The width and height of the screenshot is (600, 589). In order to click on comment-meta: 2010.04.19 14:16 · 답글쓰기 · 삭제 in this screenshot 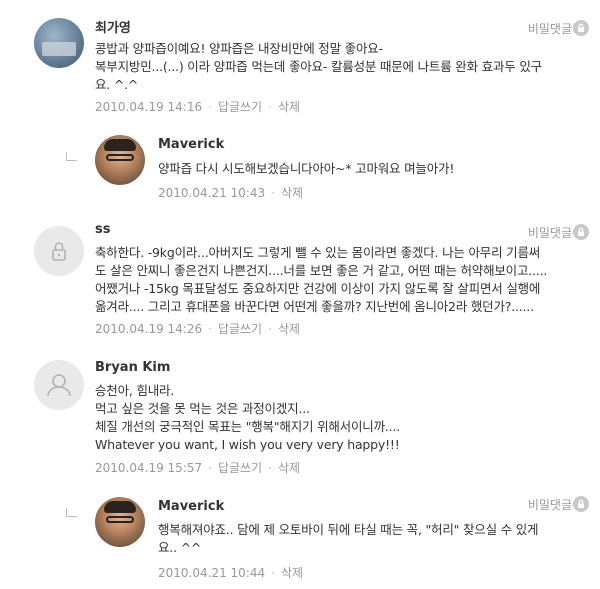, I will do `click(198, 107)`.